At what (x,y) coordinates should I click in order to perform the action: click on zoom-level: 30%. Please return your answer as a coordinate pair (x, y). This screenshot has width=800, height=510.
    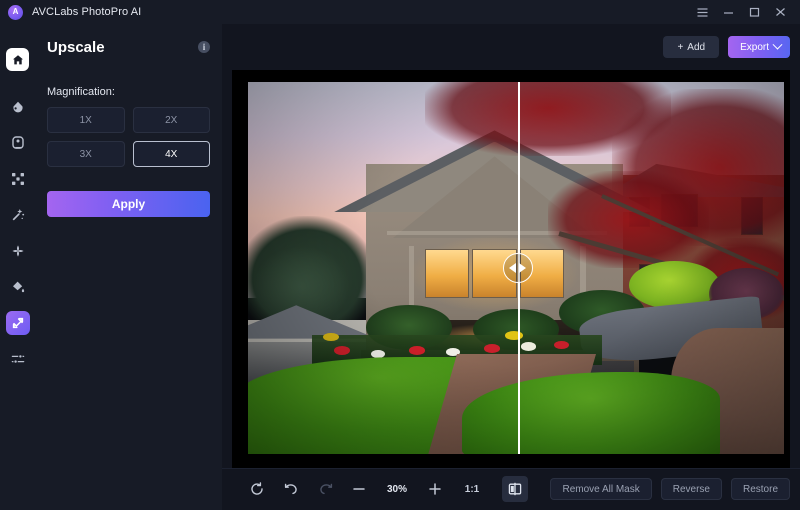
    Looking at the image, I should click on (396, 489).